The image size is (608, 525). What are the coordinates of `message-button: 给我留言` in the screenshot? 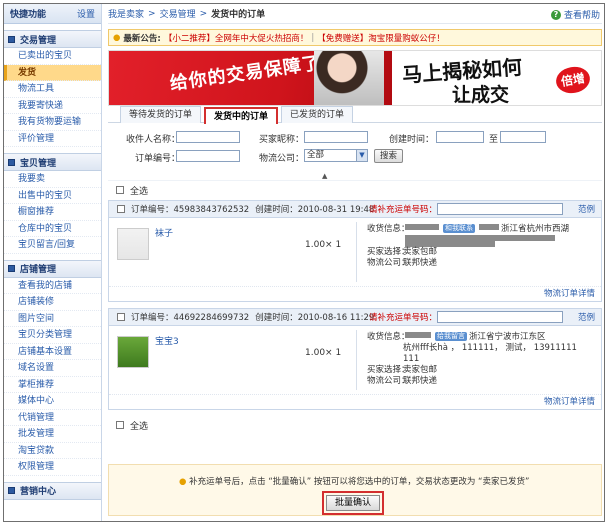 It's located at (451, 336).